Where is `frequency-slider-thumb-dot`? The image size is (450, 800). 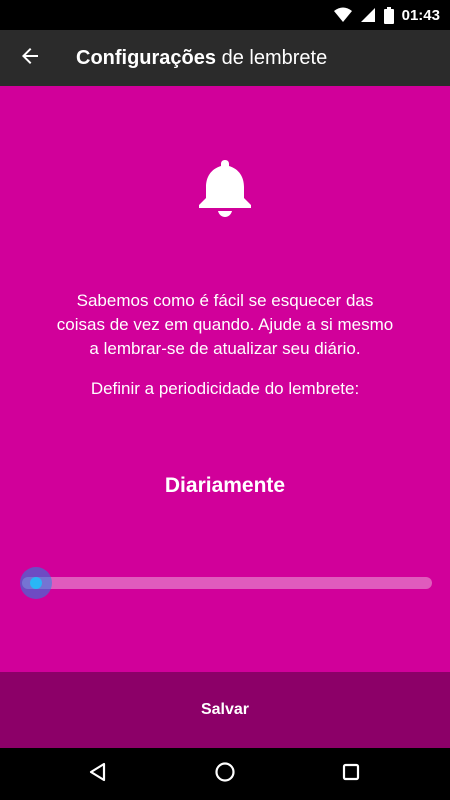 frequency-slider-thumb-dot is located at coordinates (36, 583).